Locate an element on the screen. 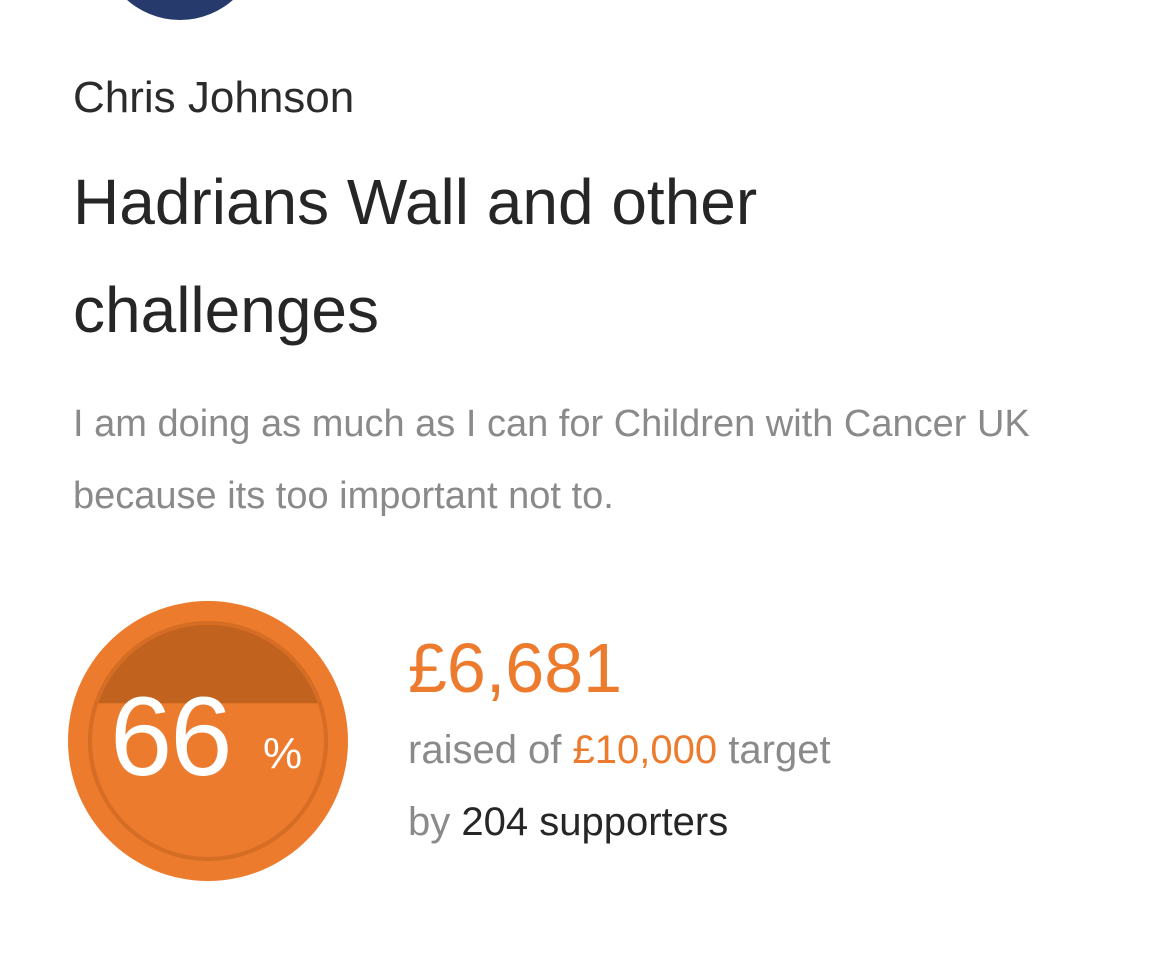  page-title: Hadrians Wall and other challenges is located at coordinates (415, 256).